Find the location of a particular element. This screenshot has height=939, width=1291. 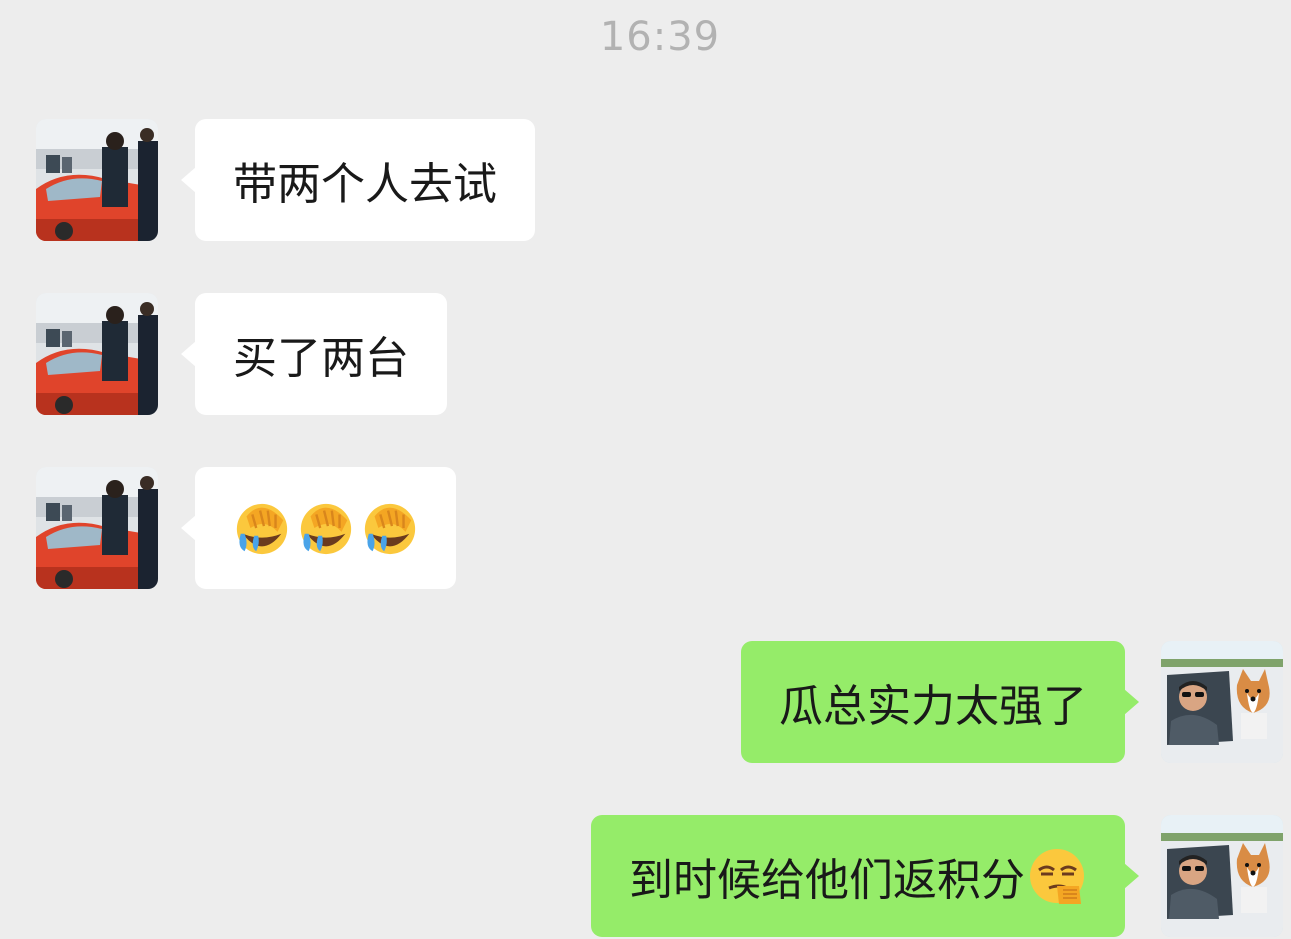

smirk-emoji-icon is located at coordinates (1057, 876).